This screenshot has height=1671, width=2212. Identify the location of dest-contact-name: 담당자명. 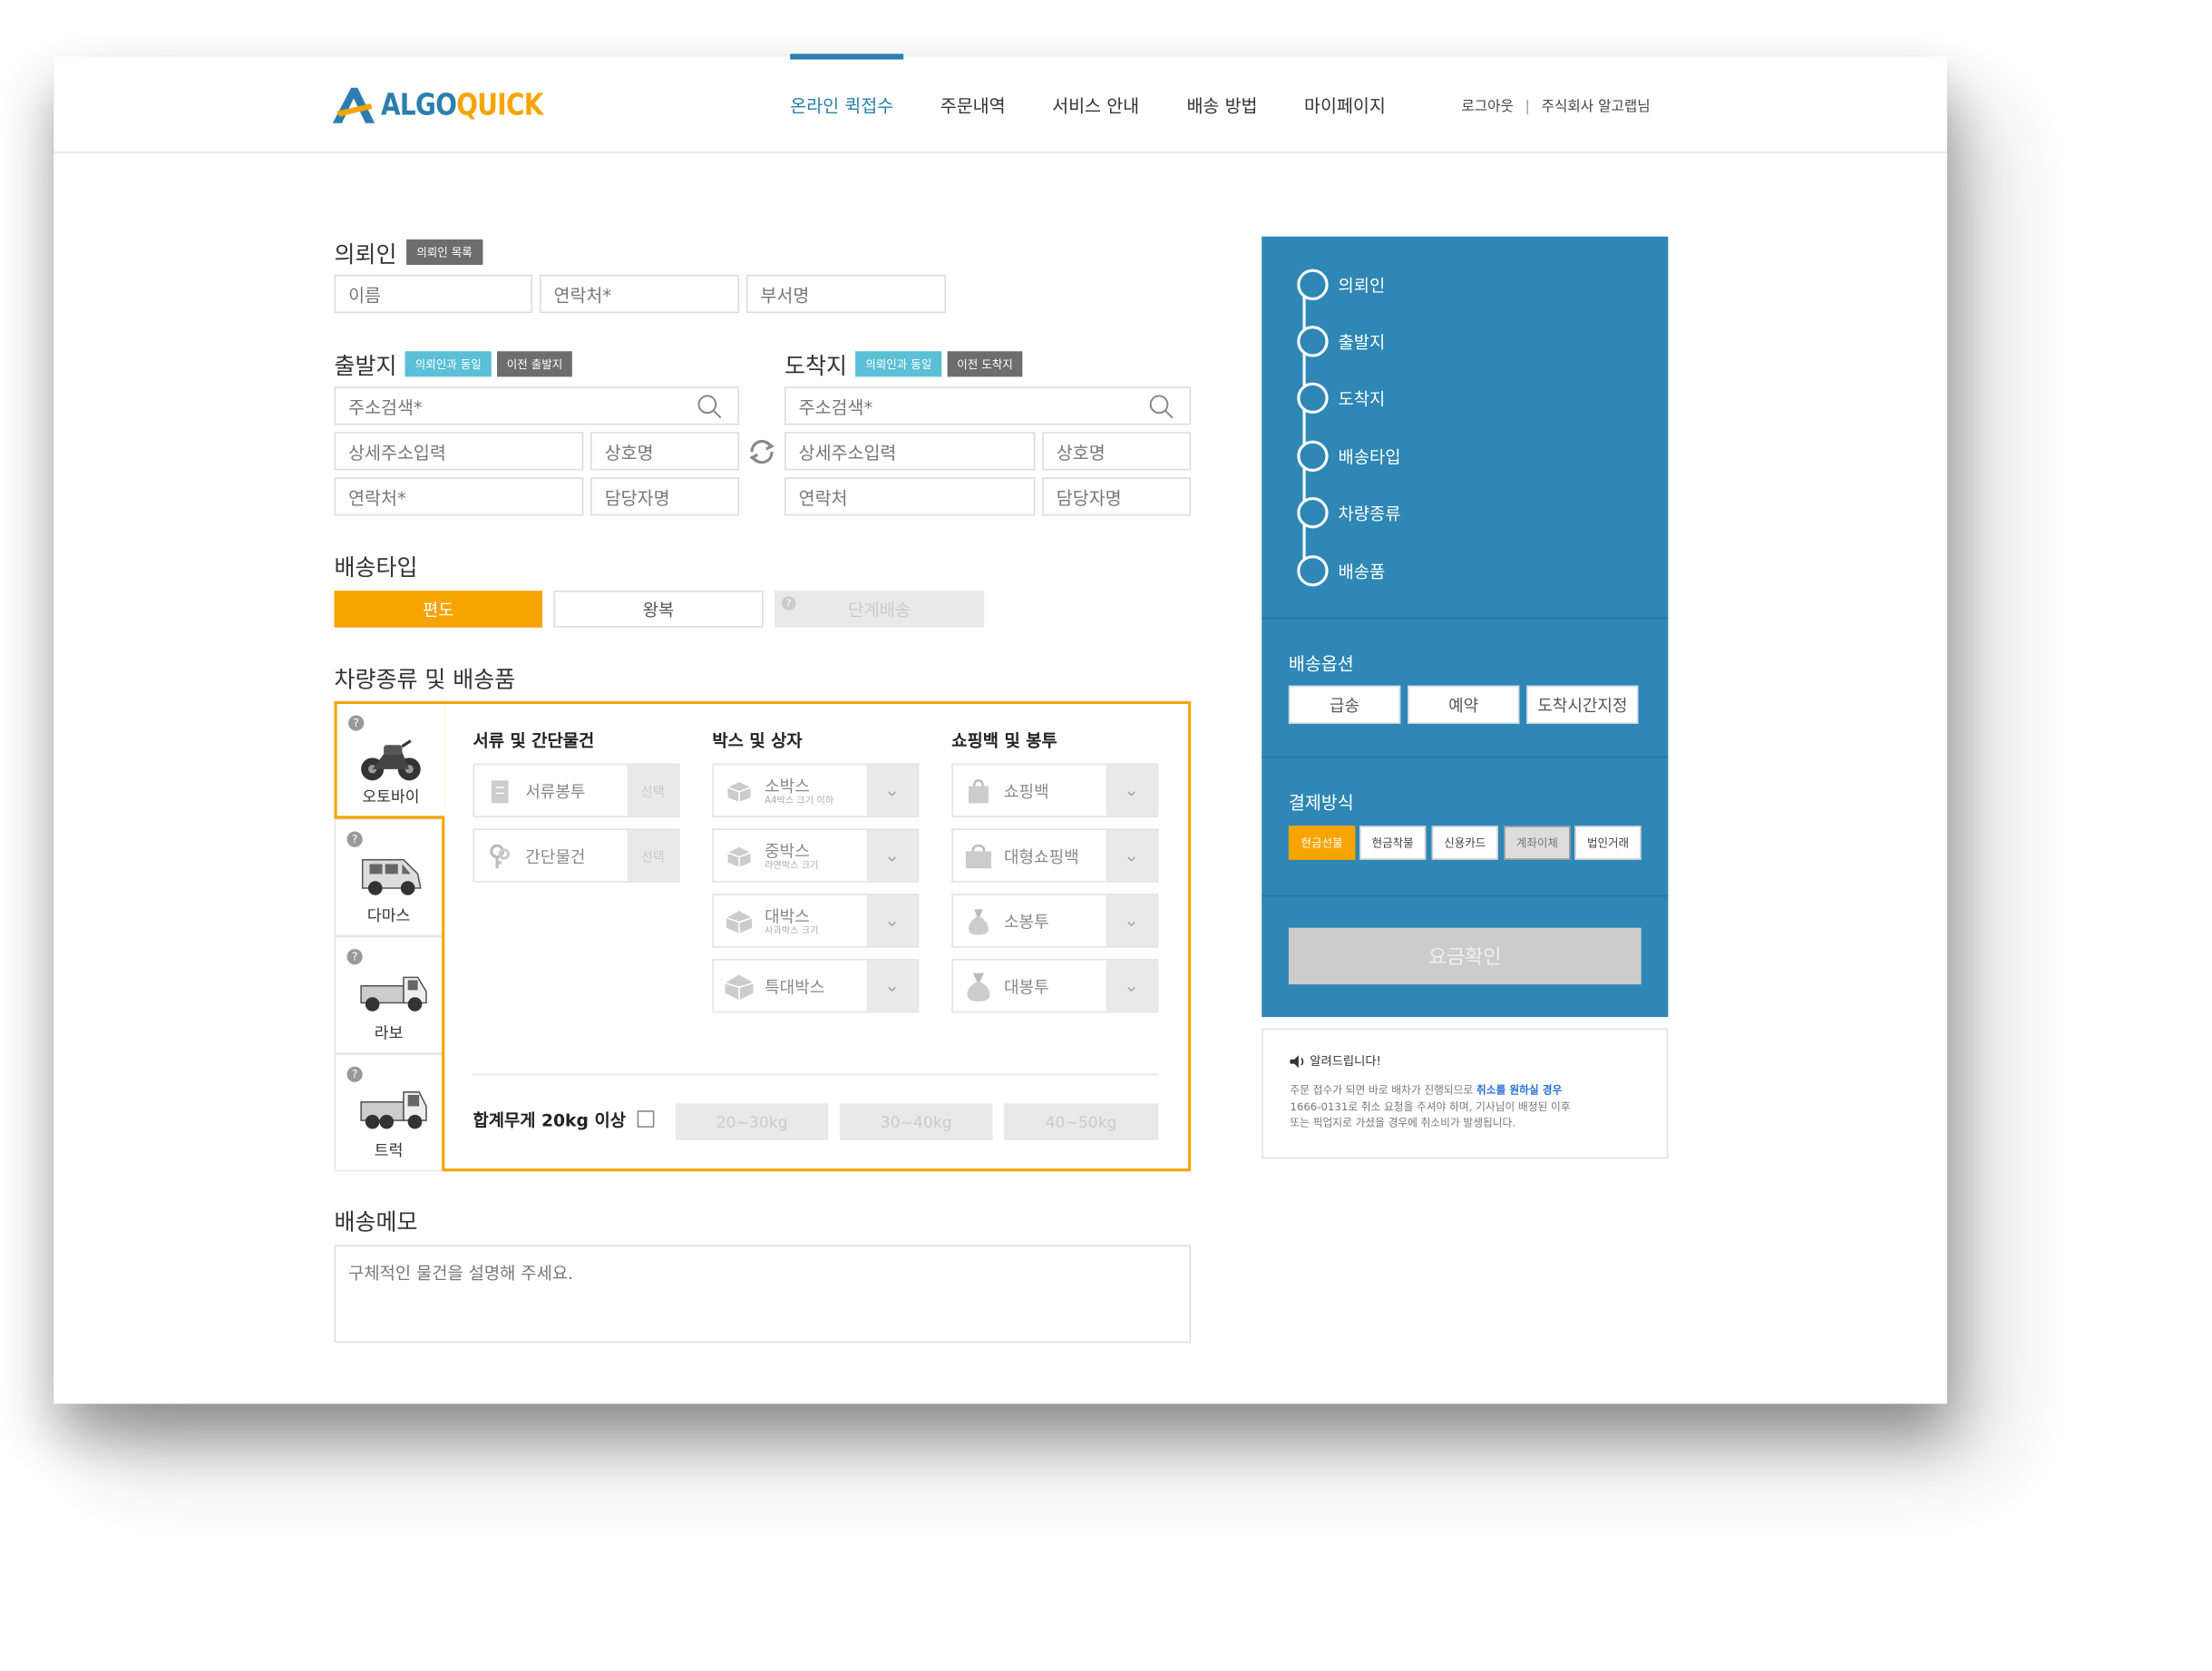
(1117, 496).